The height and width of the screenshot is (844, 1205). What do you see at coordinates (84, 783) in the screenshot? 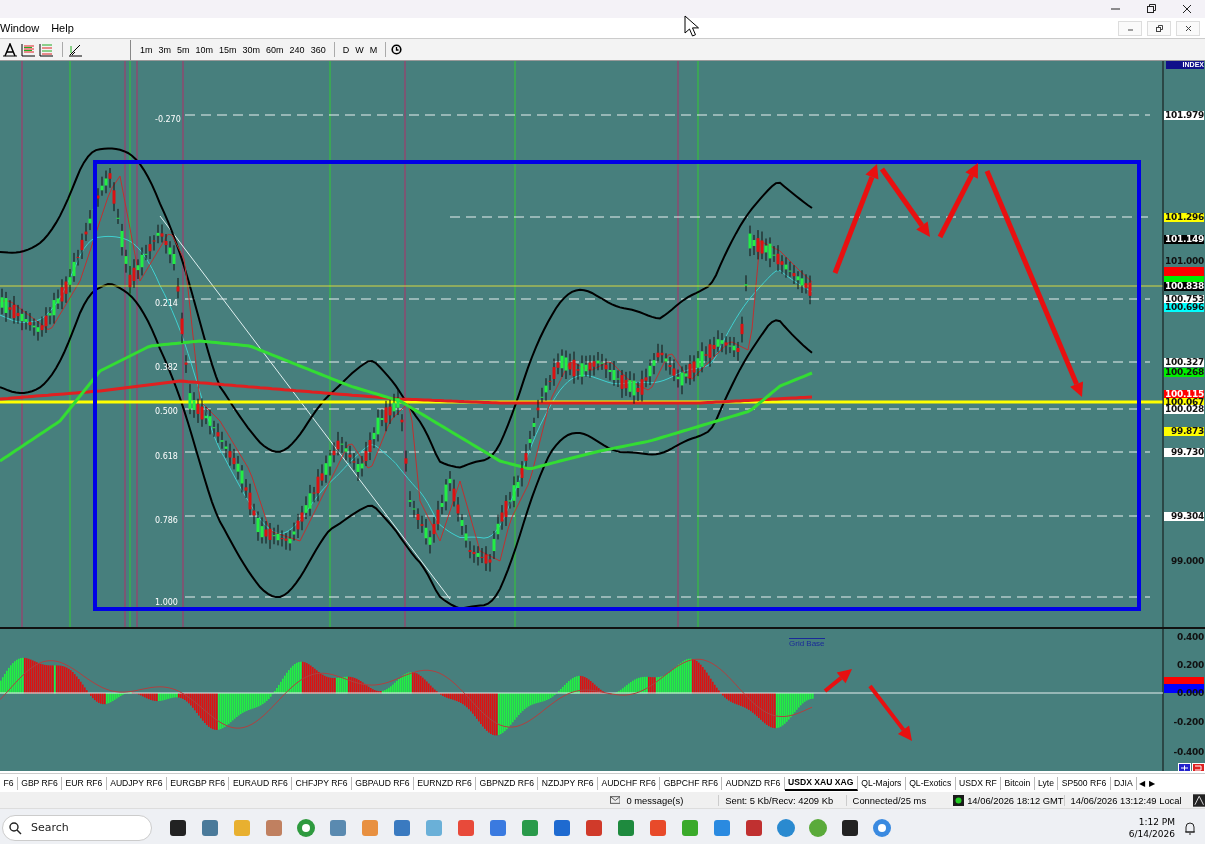
I see `chart-tab: EUR RF6` at bounding box center [84, 783].